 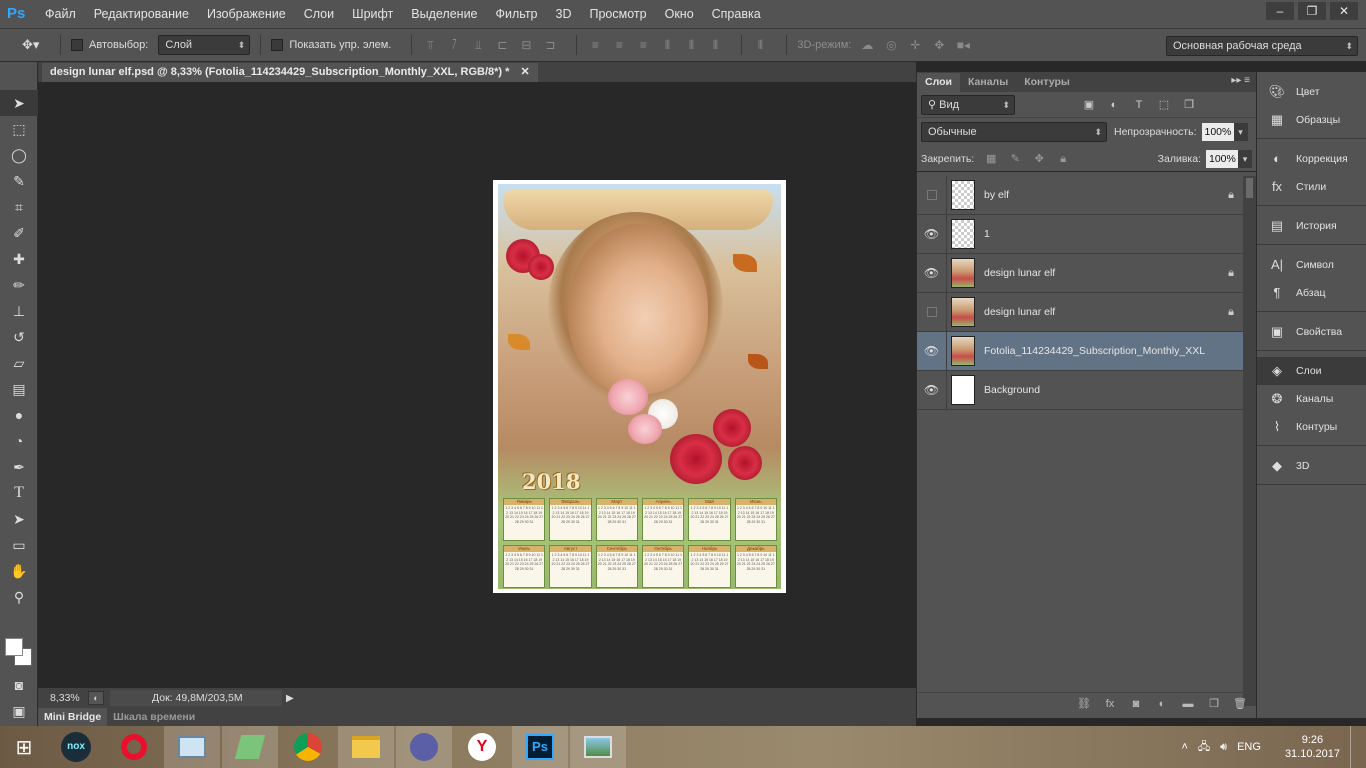 I want to click on 3d-orbit-icon: ☁, so click(x=867, y=45).